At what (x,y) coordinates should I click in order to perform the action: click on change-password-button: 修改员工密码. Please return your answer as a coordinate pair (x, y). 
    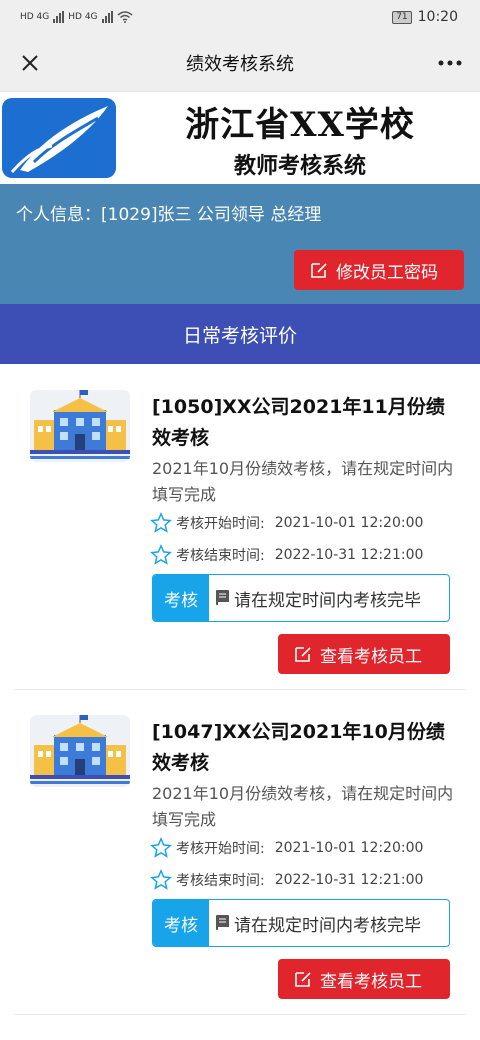
    Looking at the image, I should click on (379, 270).